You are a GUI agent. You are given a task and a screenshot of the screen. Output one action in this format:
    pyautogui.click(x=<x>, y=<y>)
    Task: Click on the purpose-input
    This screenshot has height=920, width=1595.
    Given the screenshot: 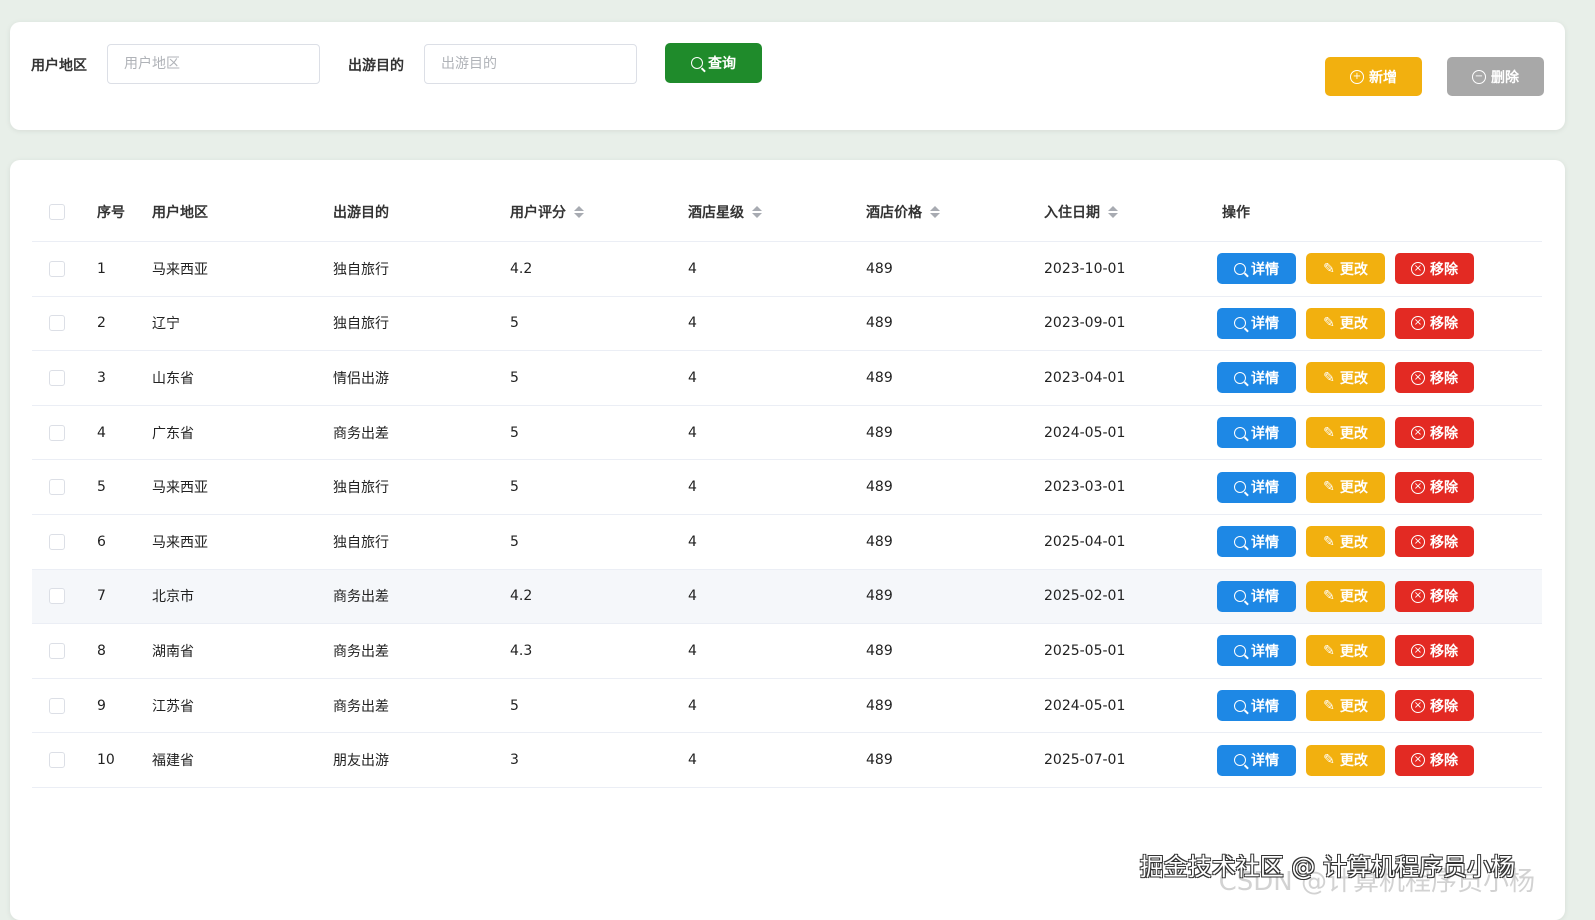 What is the action you would take?
    pyautogui.click(x=530, y=64)
    